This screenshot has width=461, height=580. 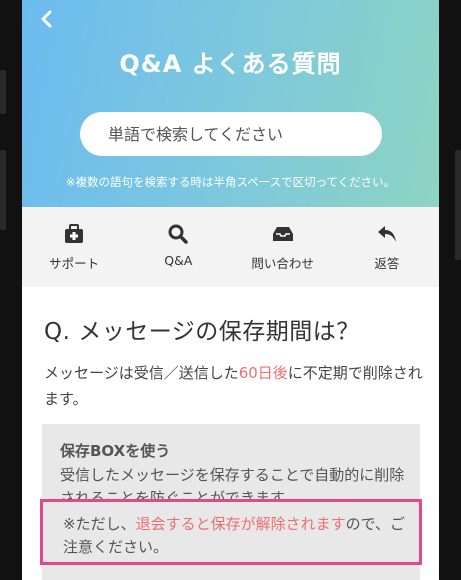 I want to click on search-hint: ※複数の語句を検索する時は半角スペースで区切ってください。, so click(x=230, y=182).